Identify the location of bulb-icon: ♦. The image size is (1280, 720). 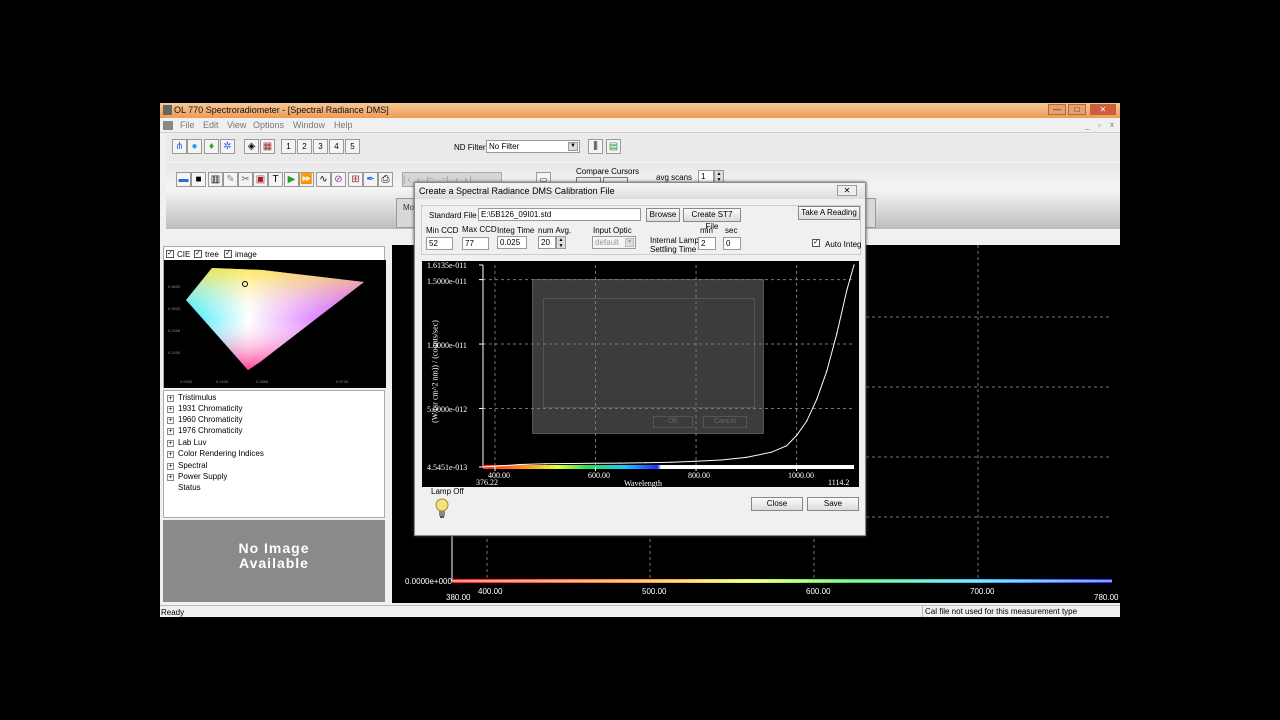
(211, 146).